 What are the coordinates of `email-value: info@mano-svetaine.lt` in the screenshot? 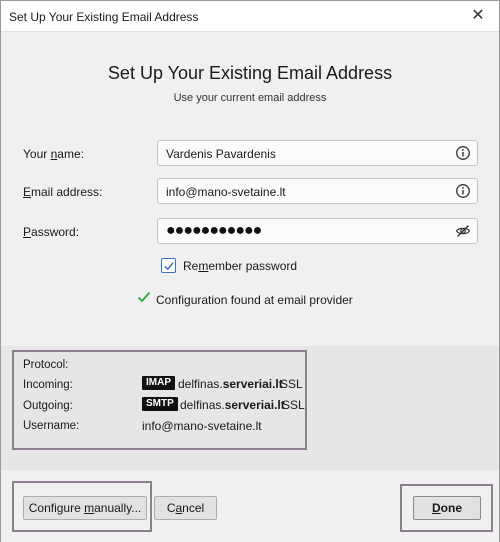 It's located at (226, 192).